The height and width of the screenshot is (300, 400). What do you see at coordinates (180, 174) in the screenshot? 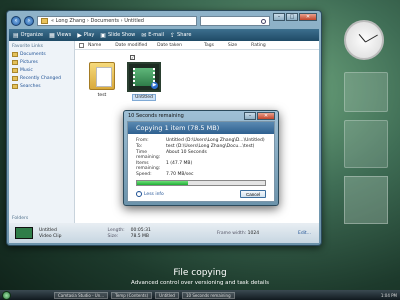
I see `row-value: 7.70 MB/sec` at bounding box center [180, 174].